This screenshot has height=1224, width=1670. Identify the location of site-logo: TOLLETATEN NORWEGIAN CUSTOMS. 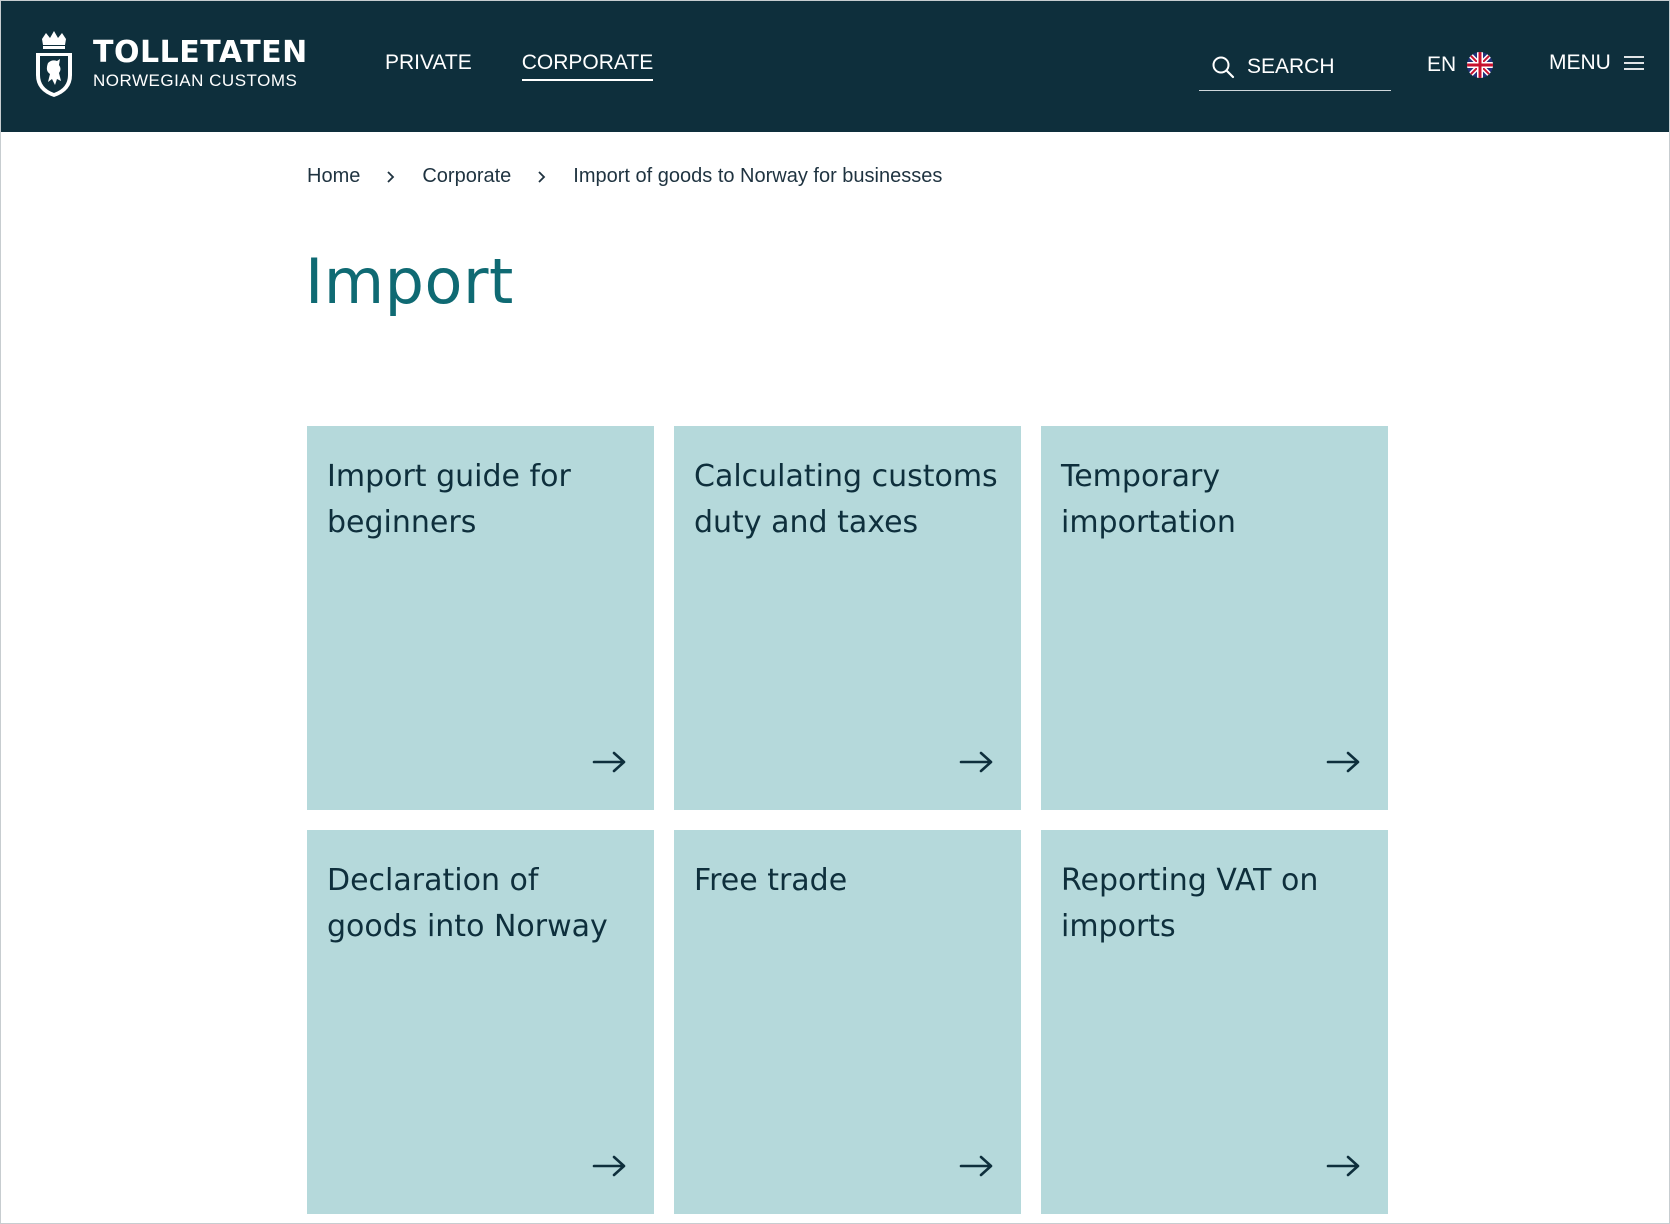
(169, 64).